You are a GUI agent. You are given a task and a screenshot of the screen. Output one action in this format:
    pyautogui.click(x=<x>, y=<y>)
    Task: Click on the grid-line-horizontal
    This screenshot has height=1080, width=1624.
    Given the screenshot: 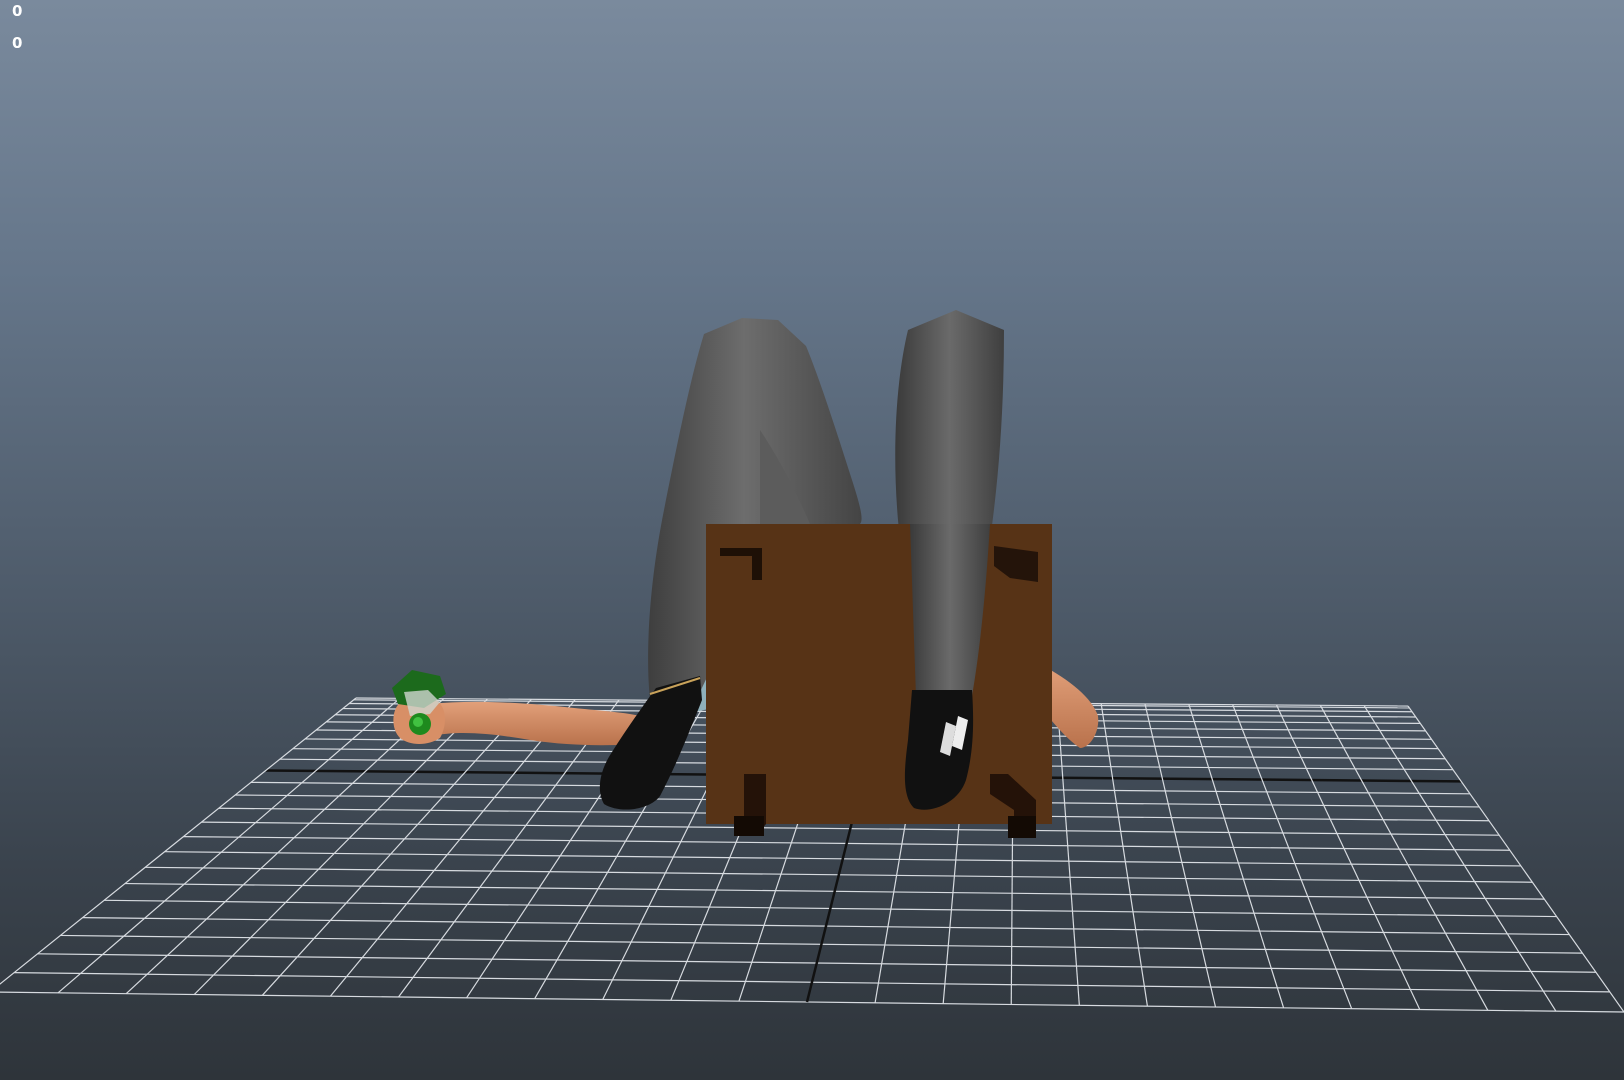 What is the action you would take?
    pyautogui.click(x=812, y=1002)
    